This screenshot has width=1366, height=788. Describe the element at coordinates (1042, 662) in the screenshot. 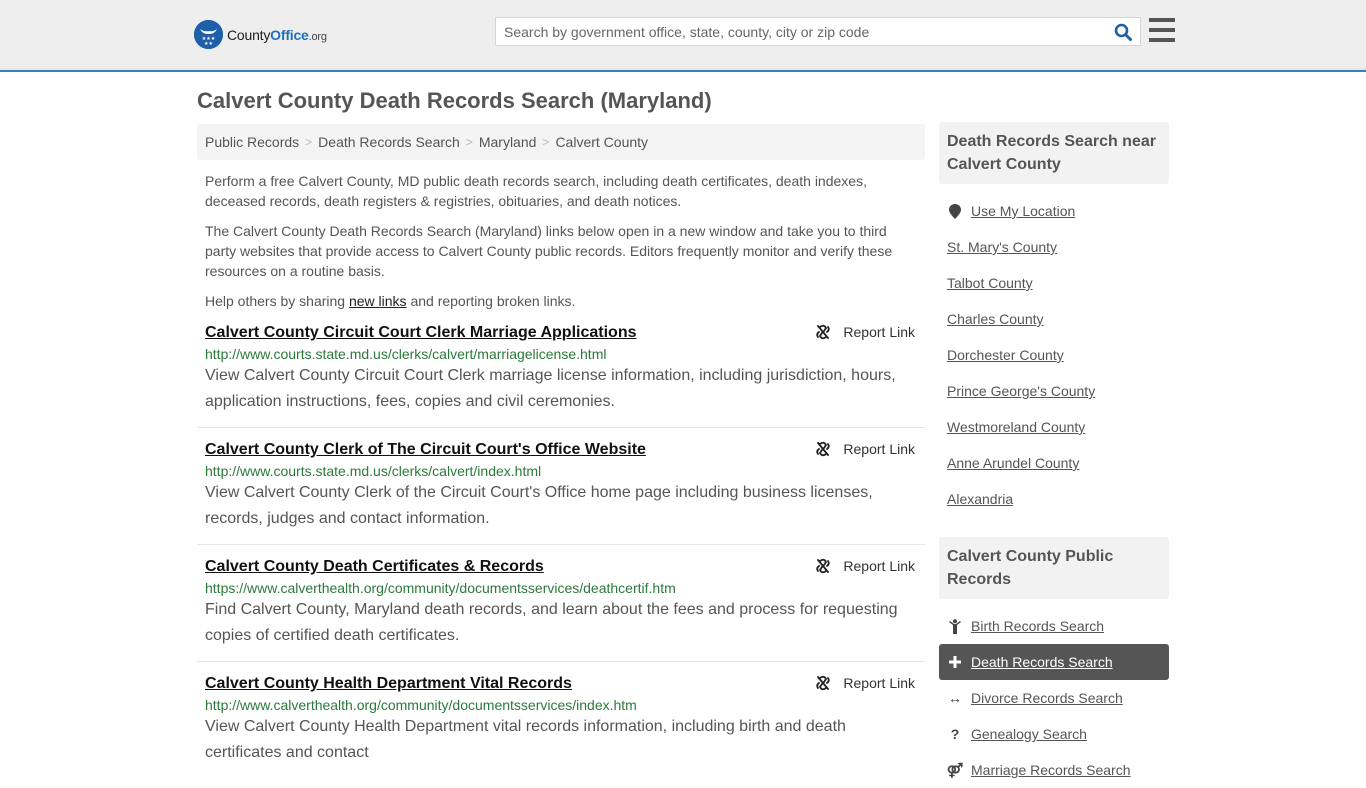

I see `sidebar-link: Death Records Search` at that location.